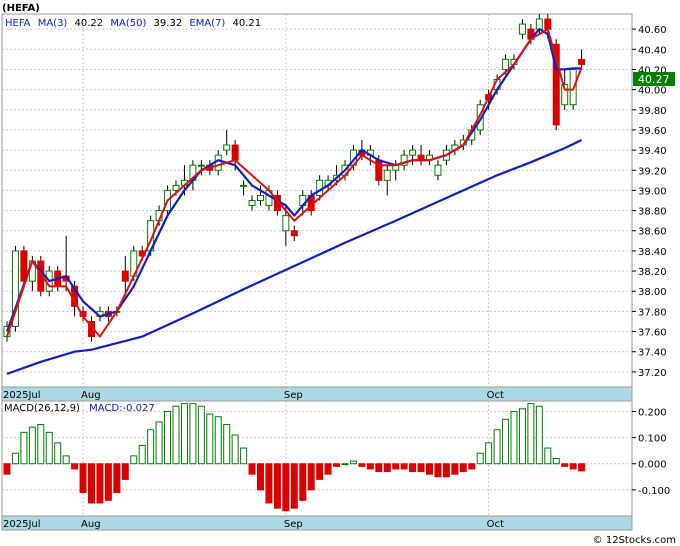 The height and width of the screenshot is (546, 680). I want to click on legend-ma50-label: MA(50), so click(128, 23).